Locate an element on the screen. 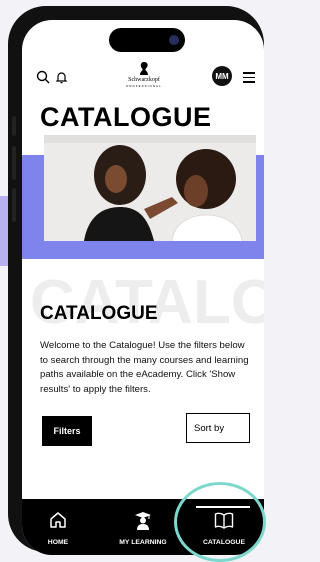 This screenshot has height=562, width=320. sort-dropdown: Sort by is located at coordinates (218, 428).